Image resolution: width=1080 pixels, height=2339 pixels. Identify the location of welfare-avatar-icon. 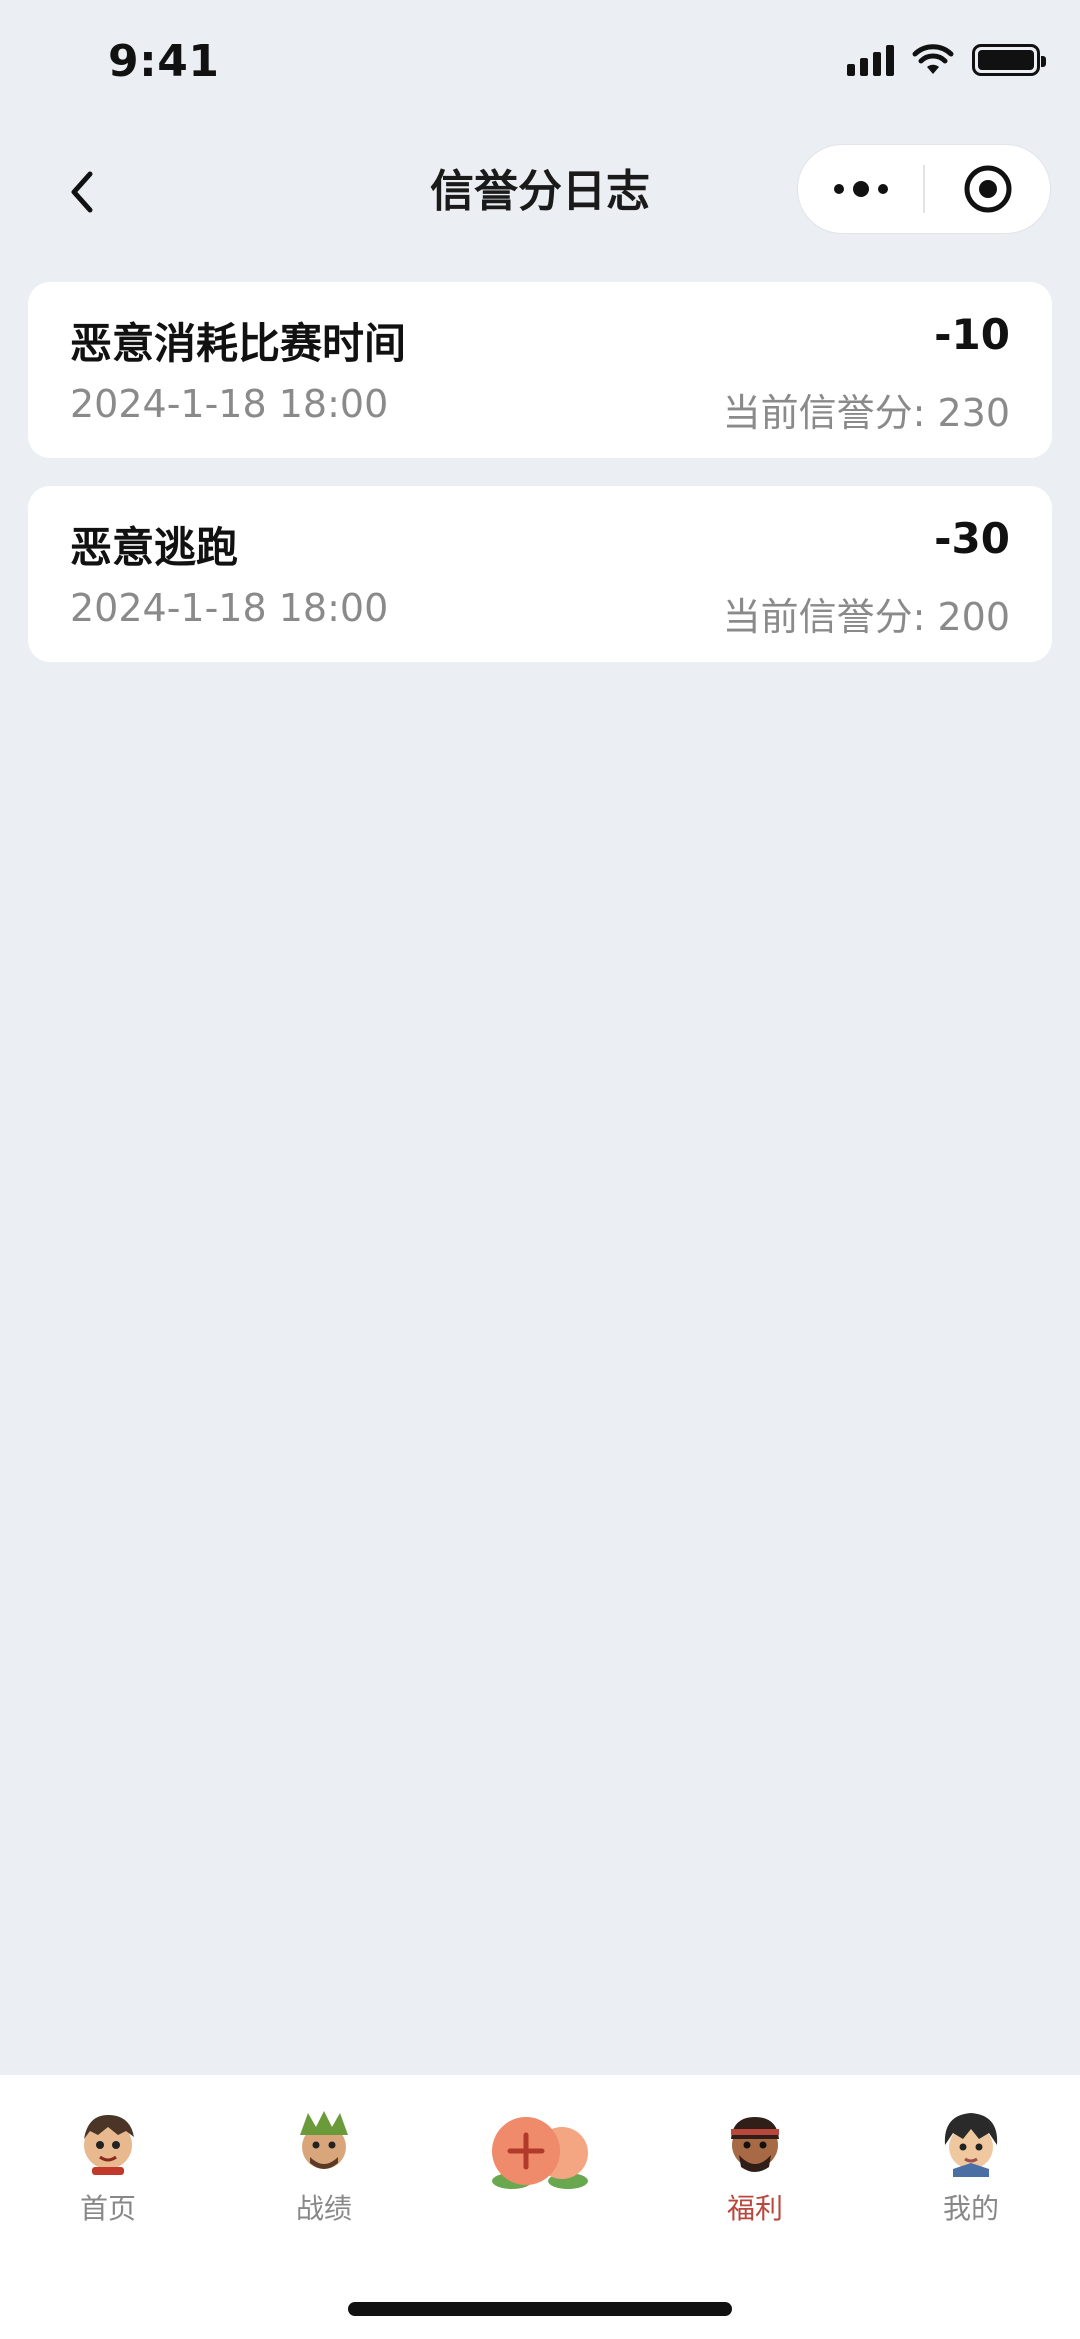
(755, 2144).